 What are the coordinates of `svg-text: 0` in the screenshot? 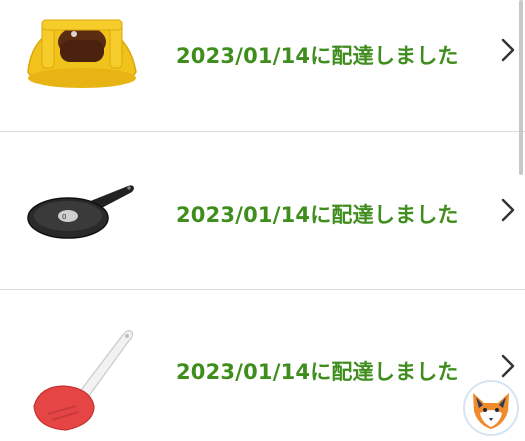 It's located at (64, 217).